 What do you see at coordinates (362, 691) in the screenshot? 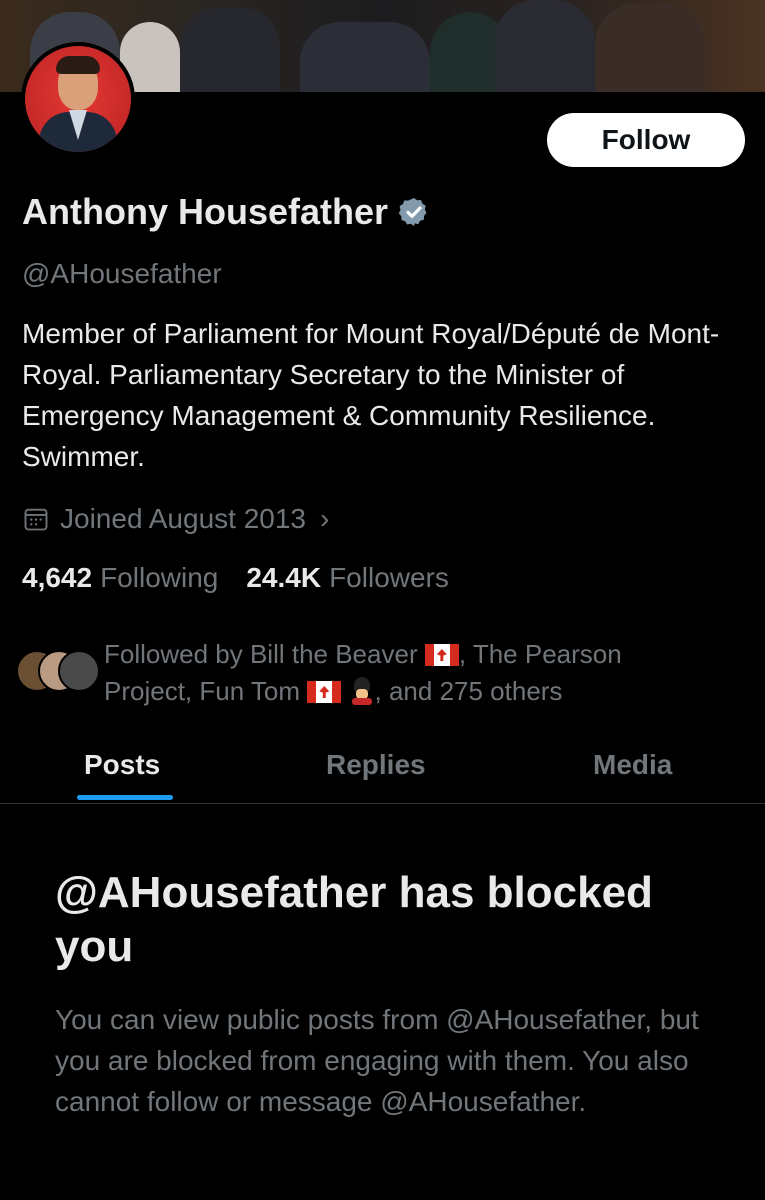
I see `guard-icon` at bounding box center [362, 691].